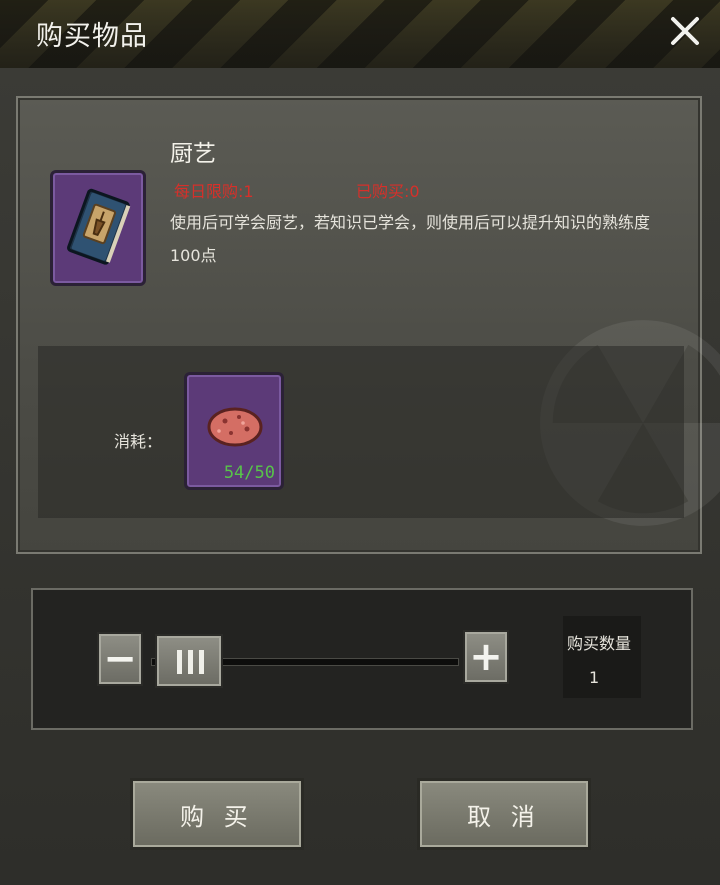 This screenshot has width=720, height=885. I want to click on close-icon, so click(685, 31).